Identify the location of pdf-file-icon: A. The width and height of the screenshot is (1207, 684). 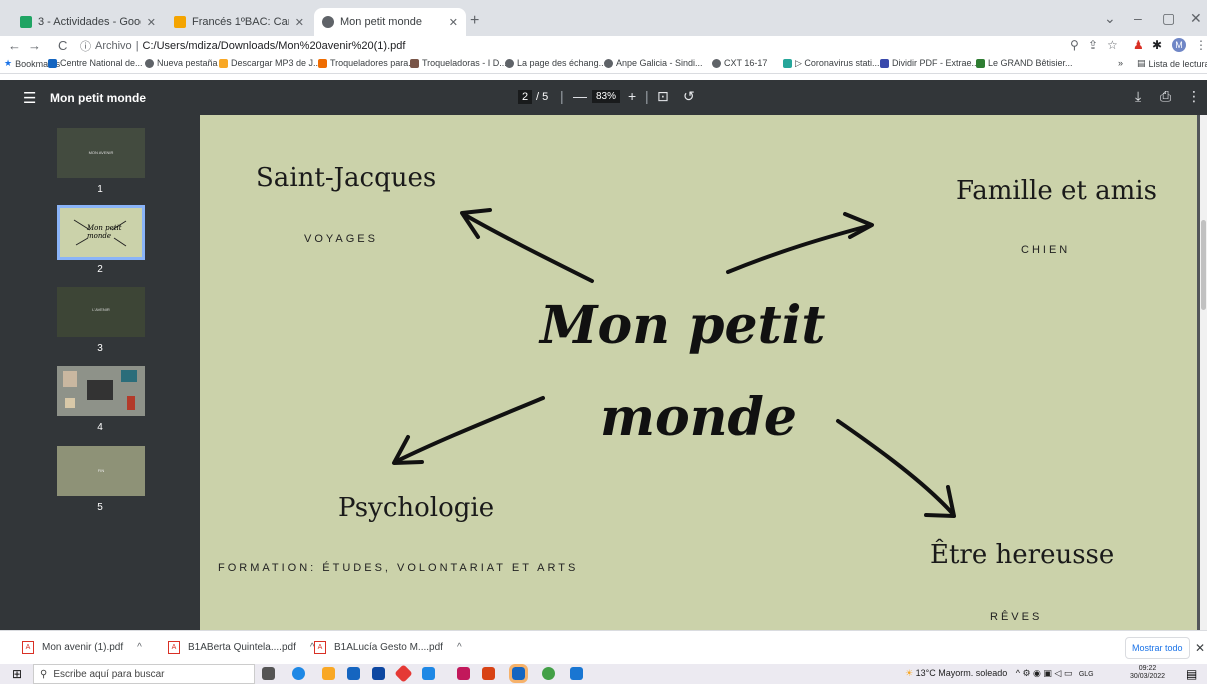
(28, 647).